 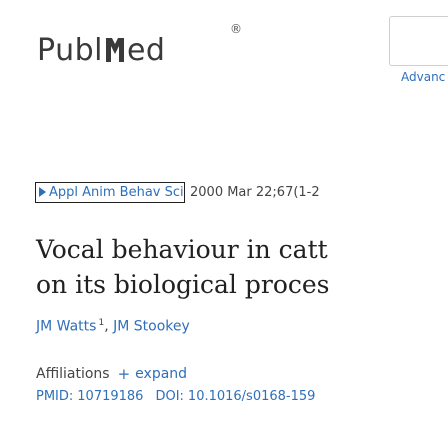 What do you see at coordinates (55, 396) in the screenshot?
I see `pmid-label: PMID:` at bounding box center [55, 396].